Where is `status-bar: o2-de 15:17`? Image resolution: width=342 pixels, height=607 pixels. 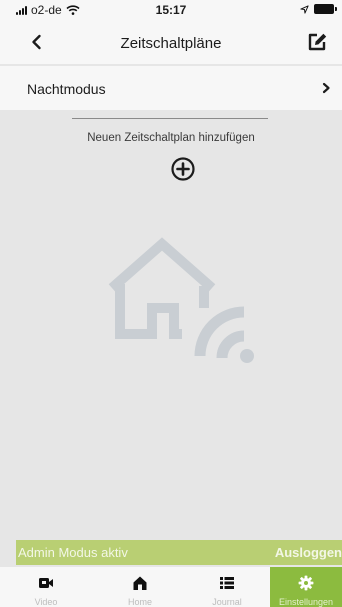 status-bar: o2-de 15:17 is located at coordinates (171, 10).